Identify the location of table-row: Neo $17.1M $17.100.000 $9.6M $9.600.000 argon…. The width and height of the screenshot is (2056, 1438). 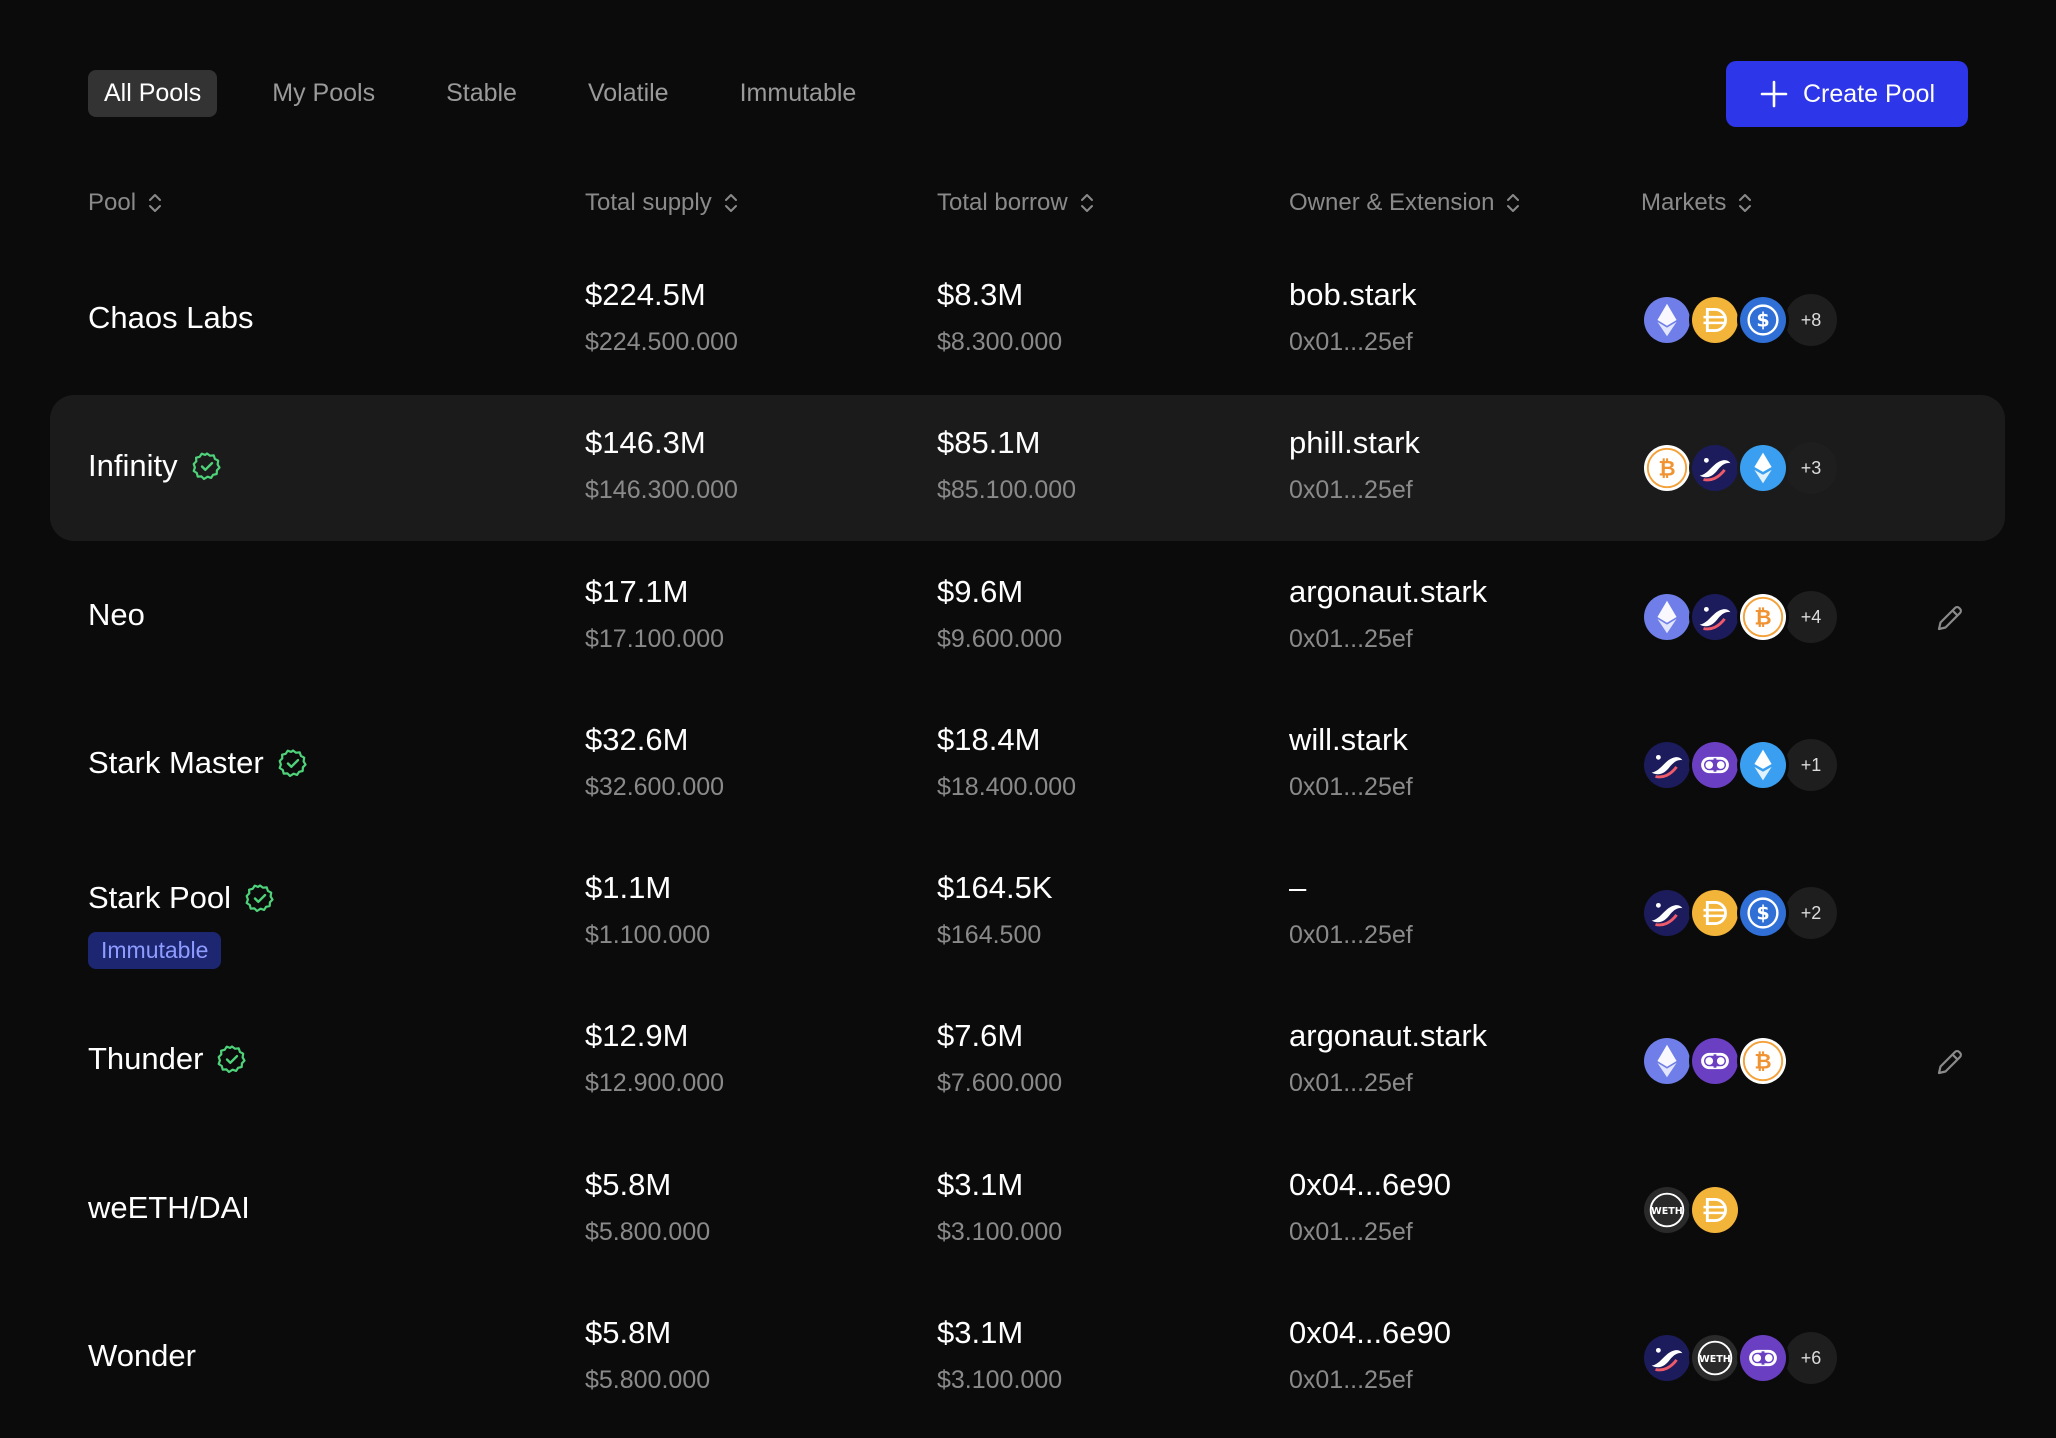
(1027, 617).